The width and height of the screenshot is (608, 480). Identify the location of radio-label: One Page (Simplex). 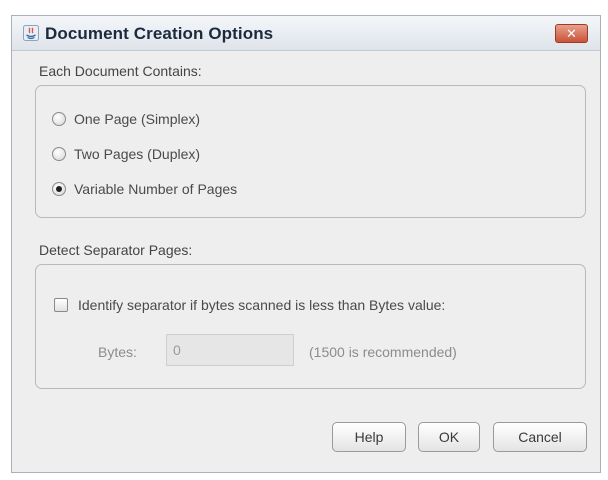
(137, 119).